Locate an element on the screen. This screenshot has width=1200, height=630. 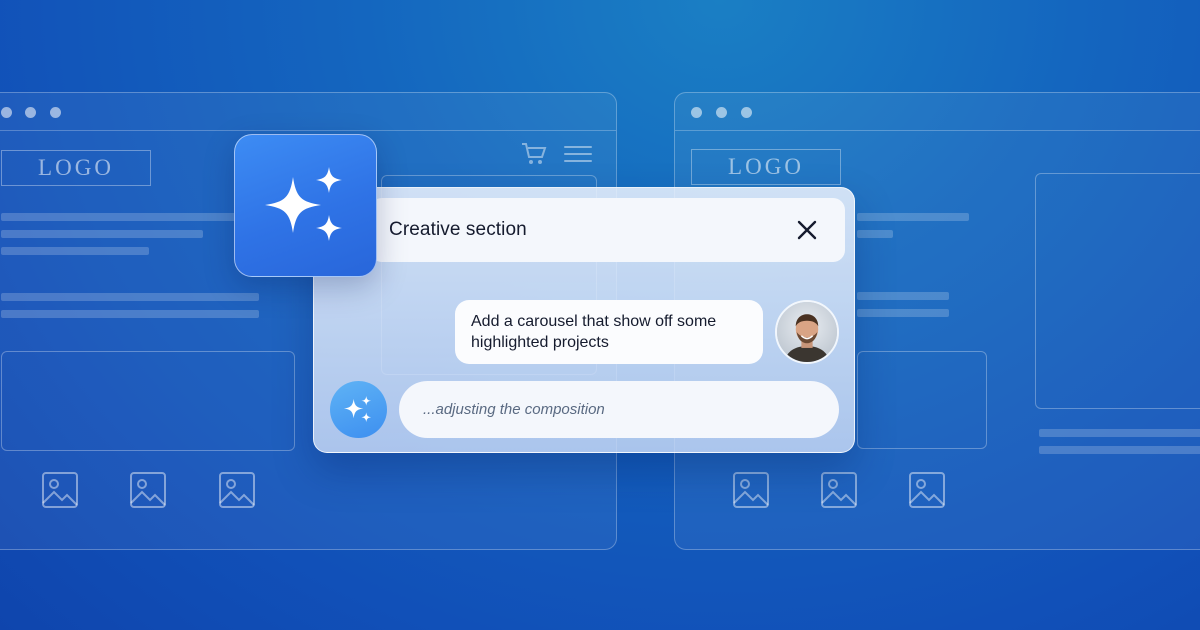
left-window-titlebar is located at coordinates (308, 112).